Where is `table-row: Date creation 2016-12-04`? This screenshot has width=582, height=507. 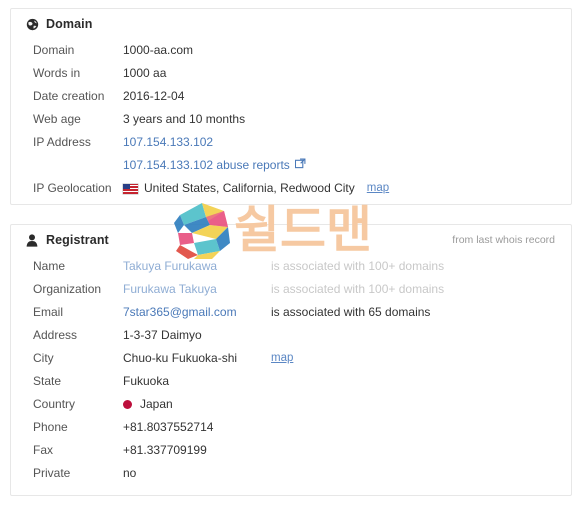
table-row: Date creation 2016-12-04 is located at coordinates (291, 96).